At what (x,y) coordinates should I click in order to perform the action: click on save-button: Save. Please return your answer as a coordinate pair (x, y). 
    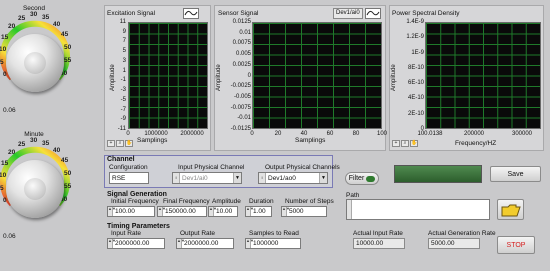
    Looking at the image, I should click on (515, 174).